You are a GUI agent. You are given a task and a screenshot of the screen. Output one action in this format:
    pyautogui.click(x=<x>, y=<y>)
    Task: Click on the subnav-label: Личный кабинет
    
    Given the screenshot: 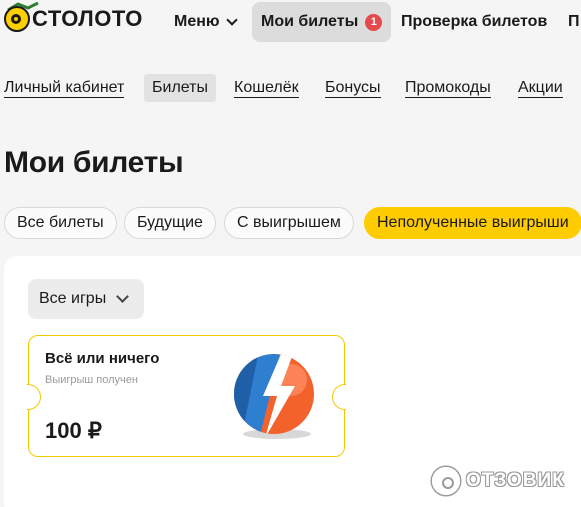 What is the action you would take?
    pyautogui.click(x=64, y=88)
    